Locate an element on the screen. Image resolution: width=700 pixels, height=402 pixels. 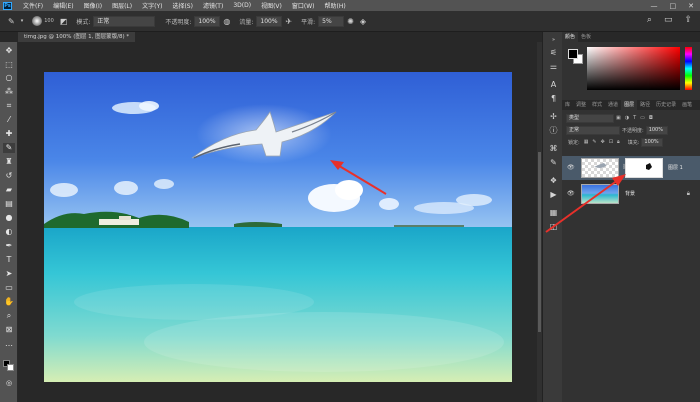
pen-icon: ✒ is located at coordinates (9, 246).